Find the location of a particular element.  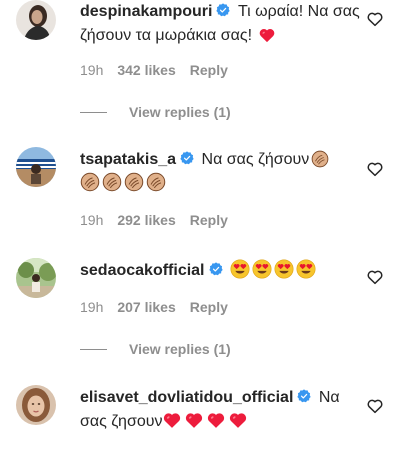

comment-meta: 19h 292 likes Reply is located at coordinates (161, 220).